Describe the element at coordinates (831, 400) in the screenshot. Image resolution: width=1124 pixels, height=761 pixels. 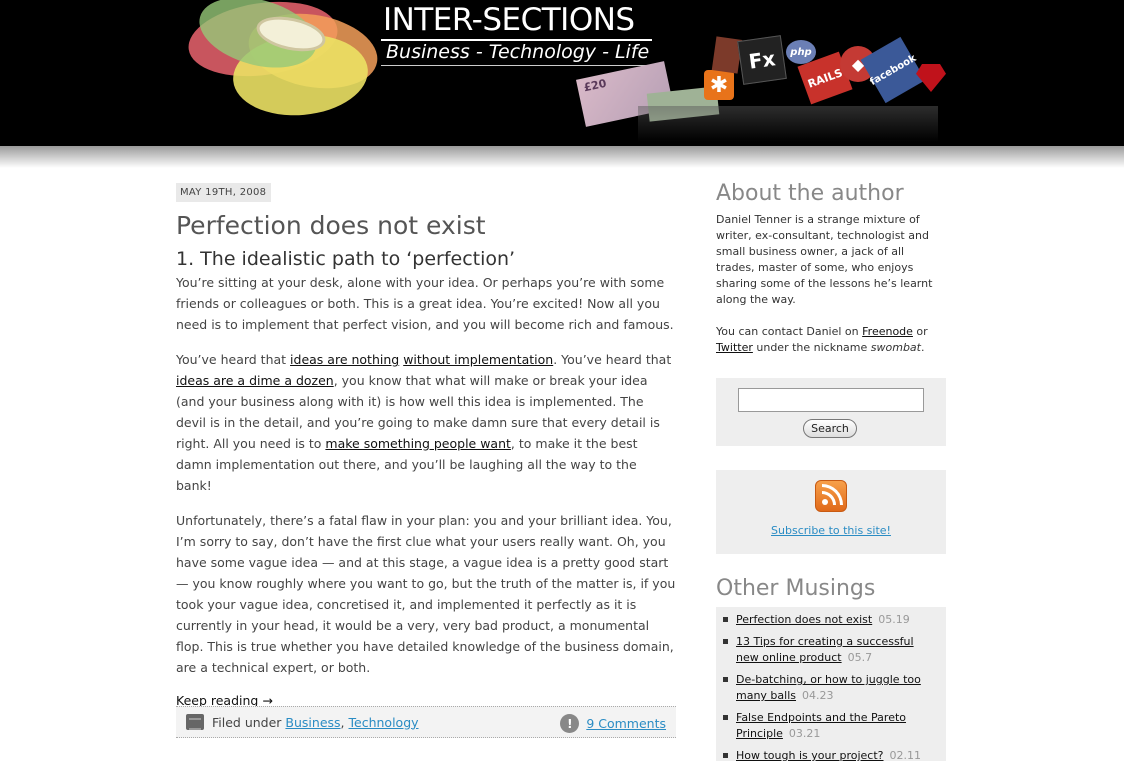
I see `search-input` at that location.